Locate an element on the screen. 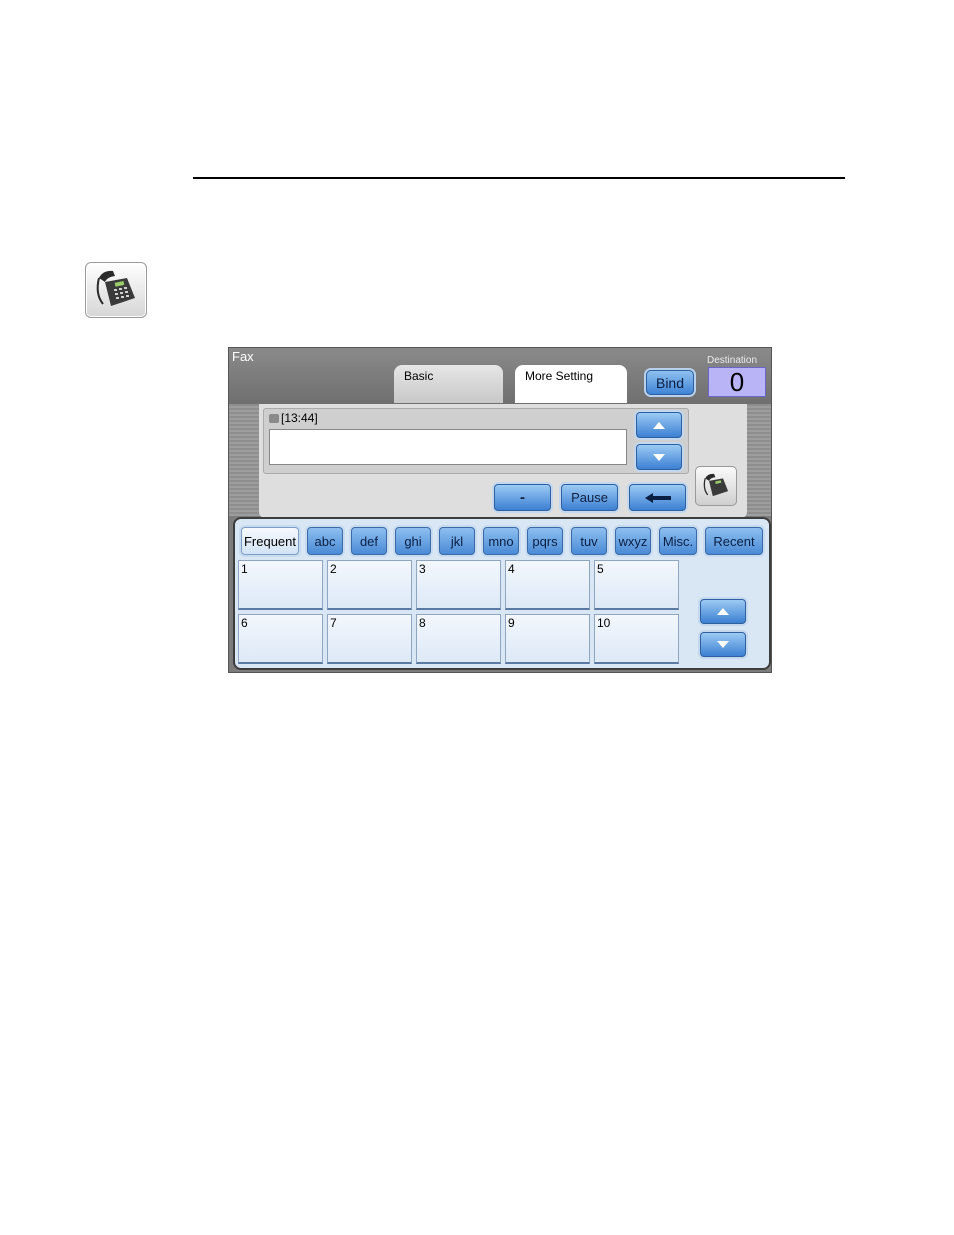 The image size is (954, 1235). fax-number-entry: [13:44] is located at coordinates (476, 441).